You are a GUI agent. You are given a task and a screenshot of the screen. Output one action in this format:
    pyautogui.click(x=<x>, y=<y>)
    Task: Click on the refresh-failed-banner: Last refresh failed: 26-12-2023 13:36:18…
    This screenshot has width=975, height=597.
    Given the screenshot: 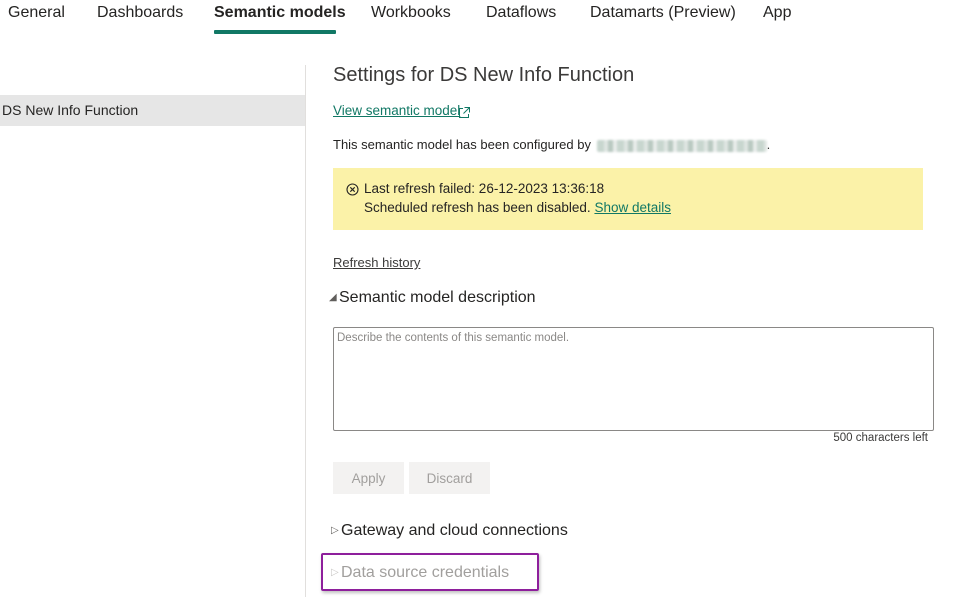 What is the action you would take?
    pyautogui.click(x=628, y=199)
    